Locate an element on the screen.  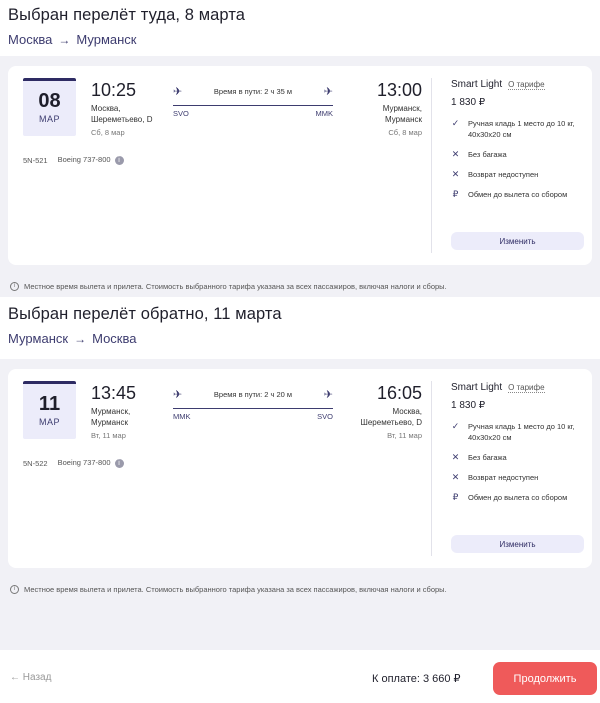
departure-info: 10:25 Москва, Шереметьево, D Сб, 8 мар is located at coordinates (121, 108).